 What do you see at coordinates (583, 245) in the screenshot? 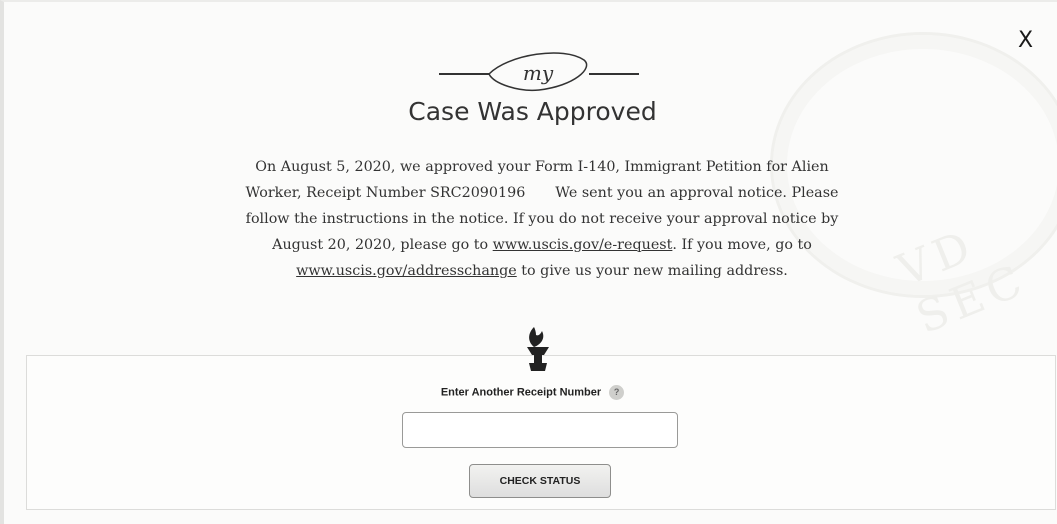
I see `e-request-link: www.uscis.gov/e-request` at bounding box center [583, 245].